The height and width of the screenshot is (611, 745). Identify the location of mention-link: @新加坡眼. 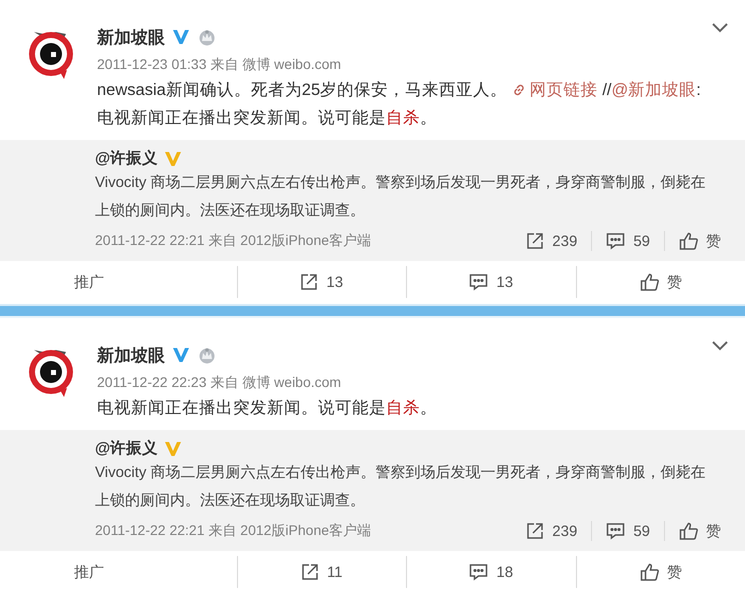
(654, 90).